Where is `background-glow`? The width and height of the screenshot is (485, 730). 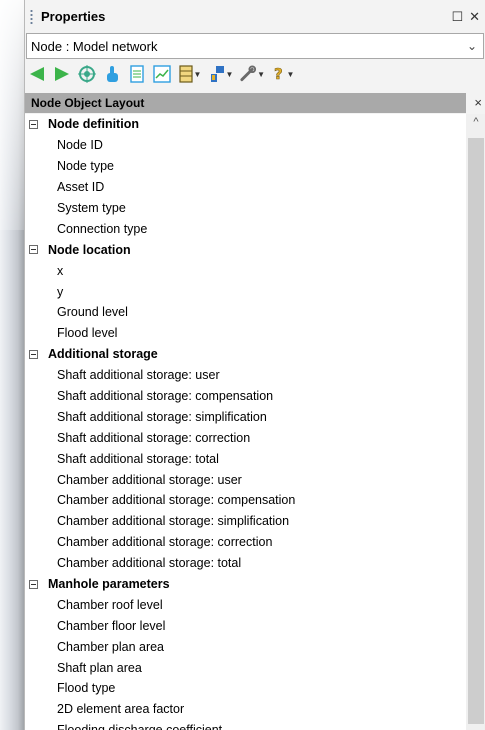 background-glow is located at coordinates (12, 115).